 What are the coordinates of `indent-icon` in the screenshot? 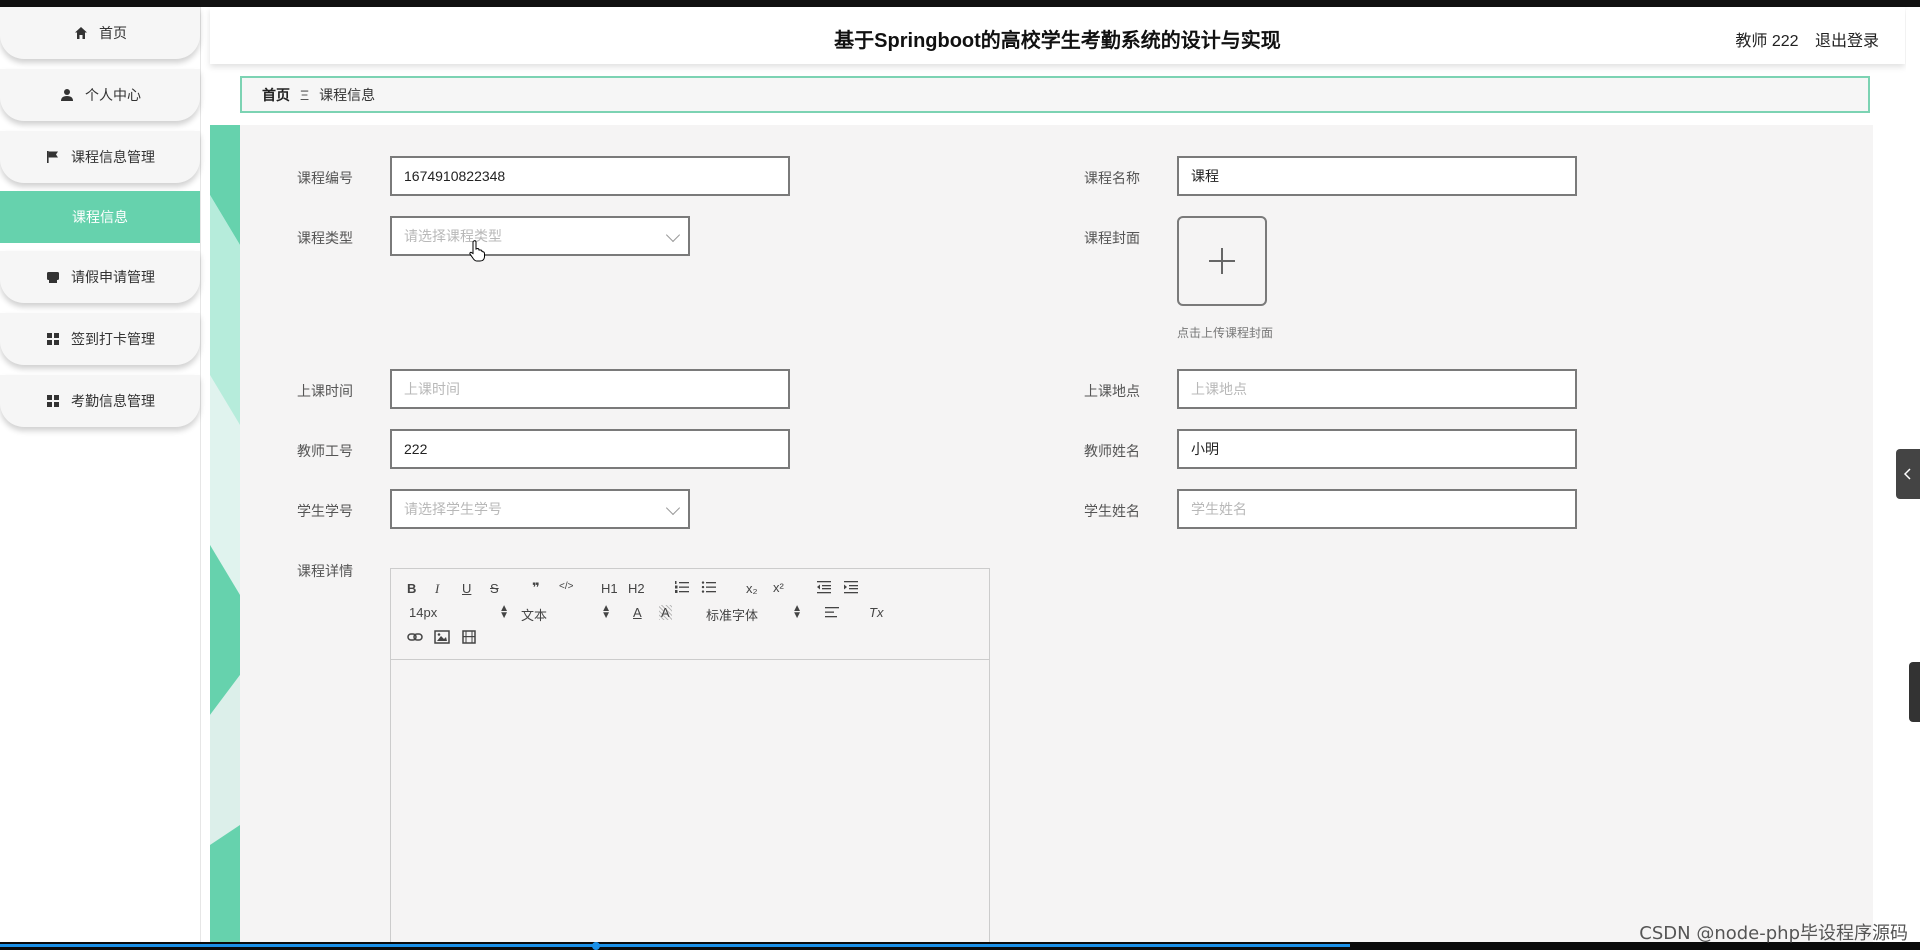 It's located at (851, 588).